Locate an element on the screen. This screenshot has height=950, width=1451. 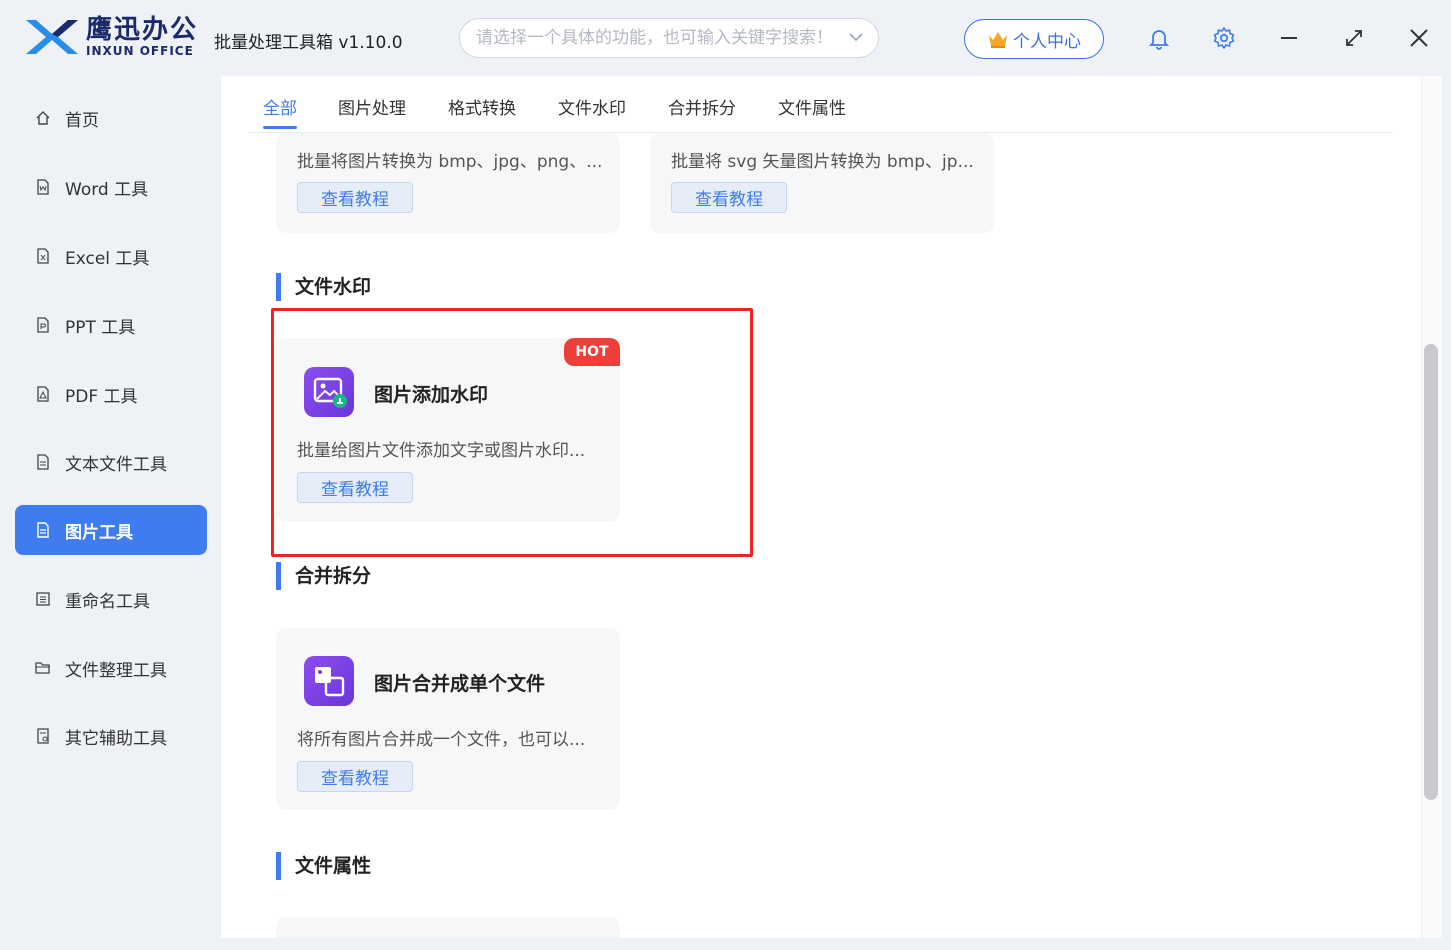
section-title-watermark: 文件水印 is located at coordinates (323, 287).